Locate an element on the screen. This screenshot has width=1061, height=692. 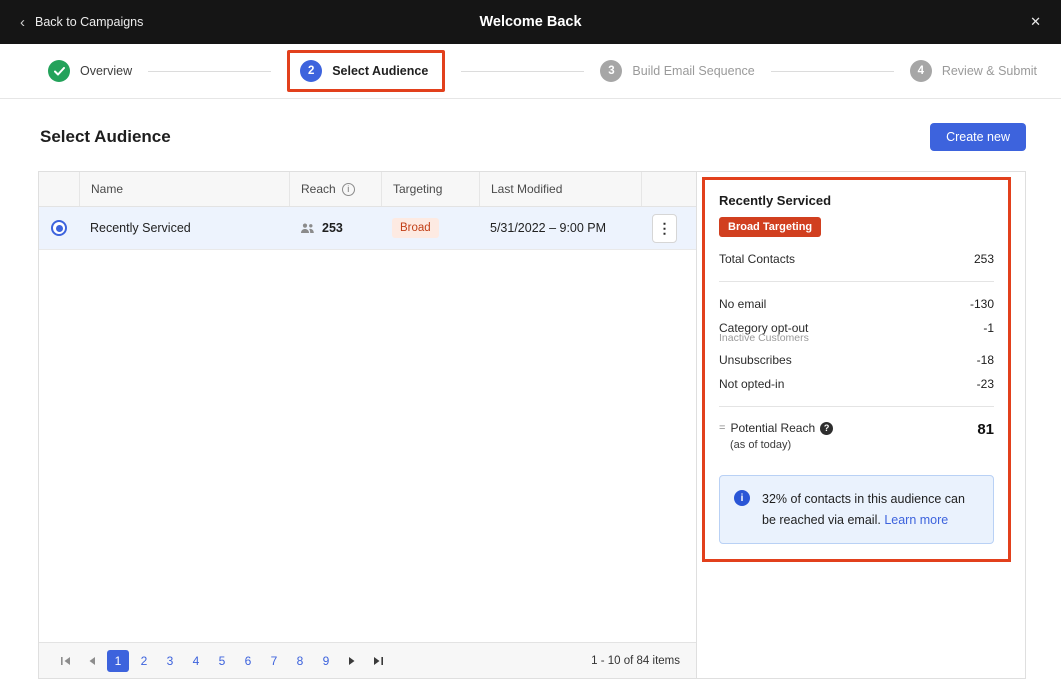
step-select-audience-label: Select Audience is located at coordinates (380, 71).